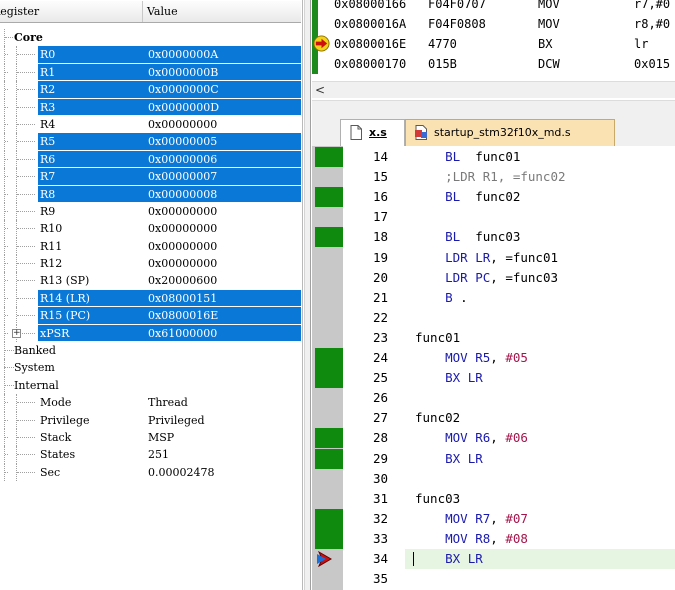 This screenshot has width=675, height=590. What do you see at coordinates (183, 54) in the screenshot?
I see `register-value: 0x0000000A` at bounding box center [183, 54].